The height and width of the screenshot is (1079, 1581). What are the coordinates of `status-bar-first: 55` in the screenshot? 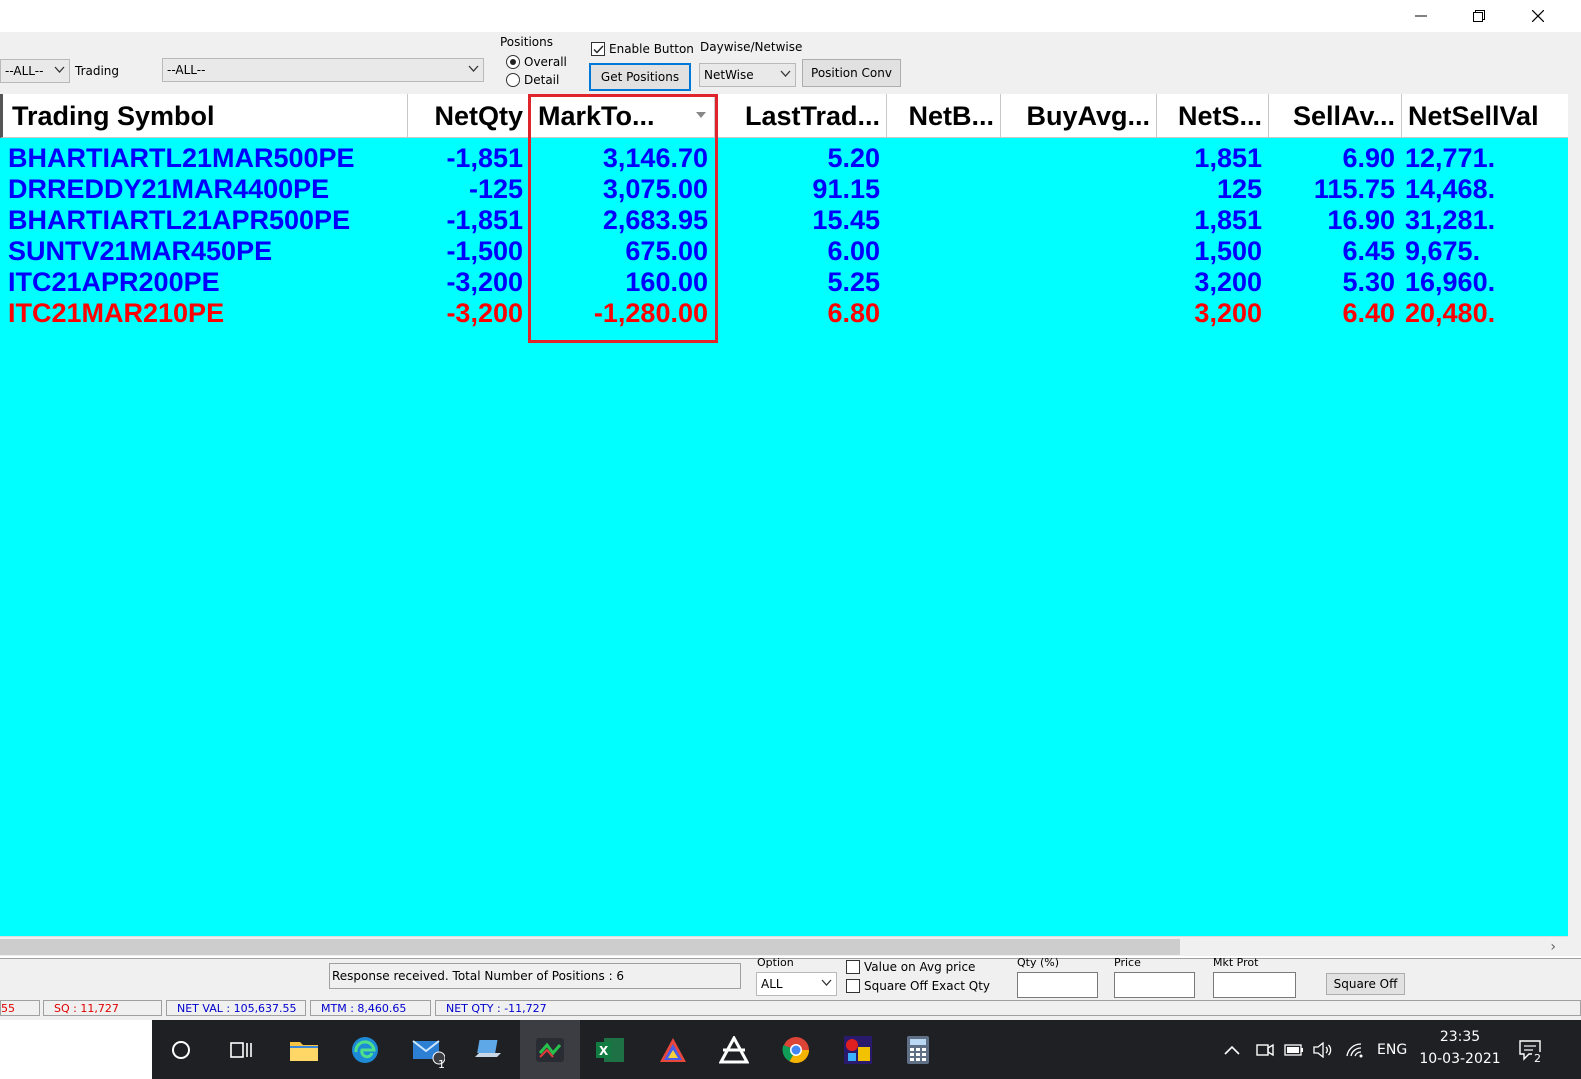 It's located at (20, 1008).